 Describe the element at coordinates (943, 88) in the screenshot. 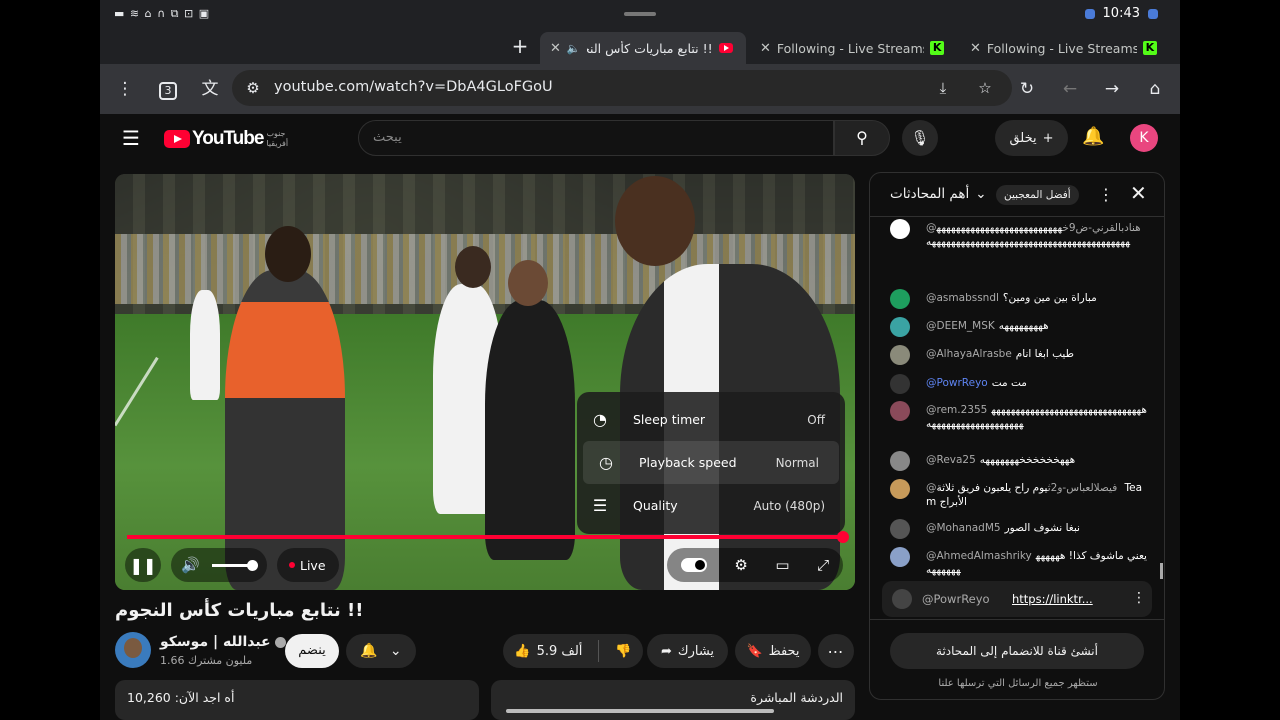

I see `download-icon: ⤓` at that location.